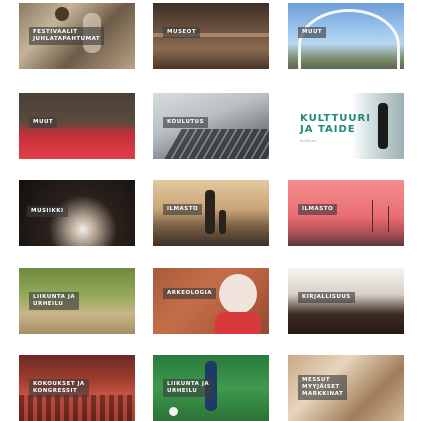 Image resolution: width=421 pixels, height=421 pixels. What do you see at coordinates (211, 126) in the screenshot?
I see `tile-koulutus: KOULUTUS` at bounding box center [211, 126].